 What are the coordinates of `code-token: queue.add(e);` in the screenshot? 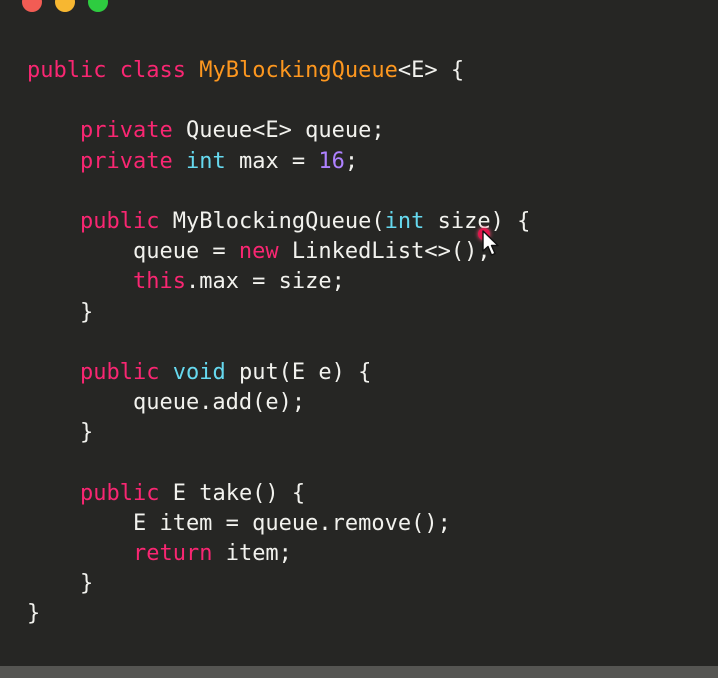 It's located at (166, 403).